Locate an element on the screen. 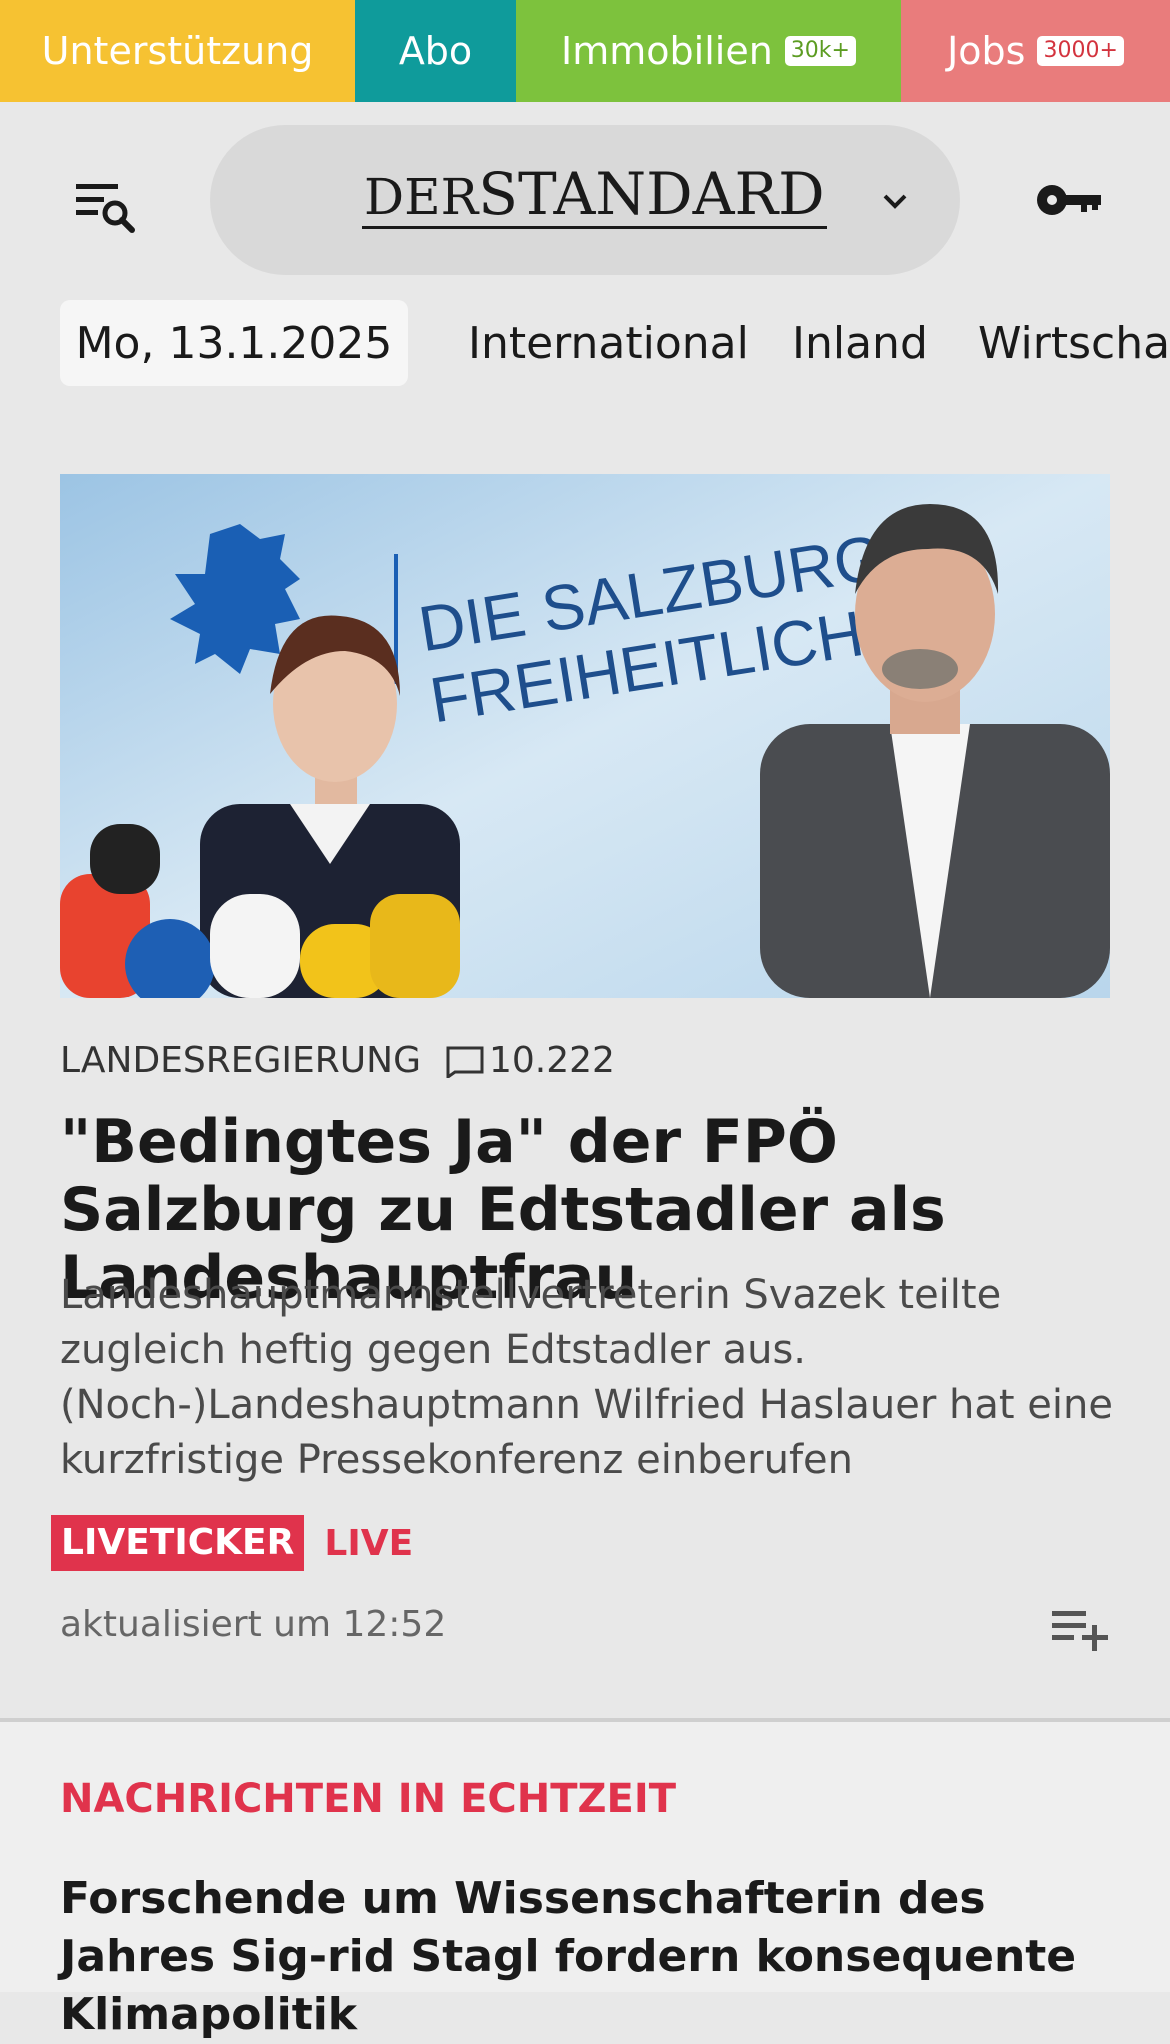  date-label: Mo, 13.1.2025 is located at coordinates (234, 343).